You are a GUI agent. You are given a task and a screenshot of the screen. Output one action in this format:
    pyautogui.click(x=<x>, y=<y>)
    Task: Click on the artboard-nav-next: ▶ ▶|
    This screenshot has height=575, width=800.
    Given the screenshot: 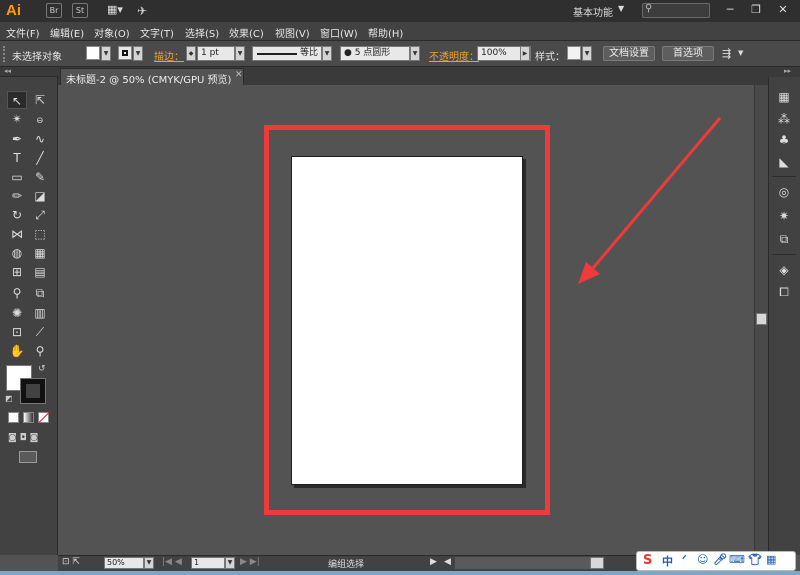 What is the action you would take?
    pyautogui.click(x=250, y=562)
    